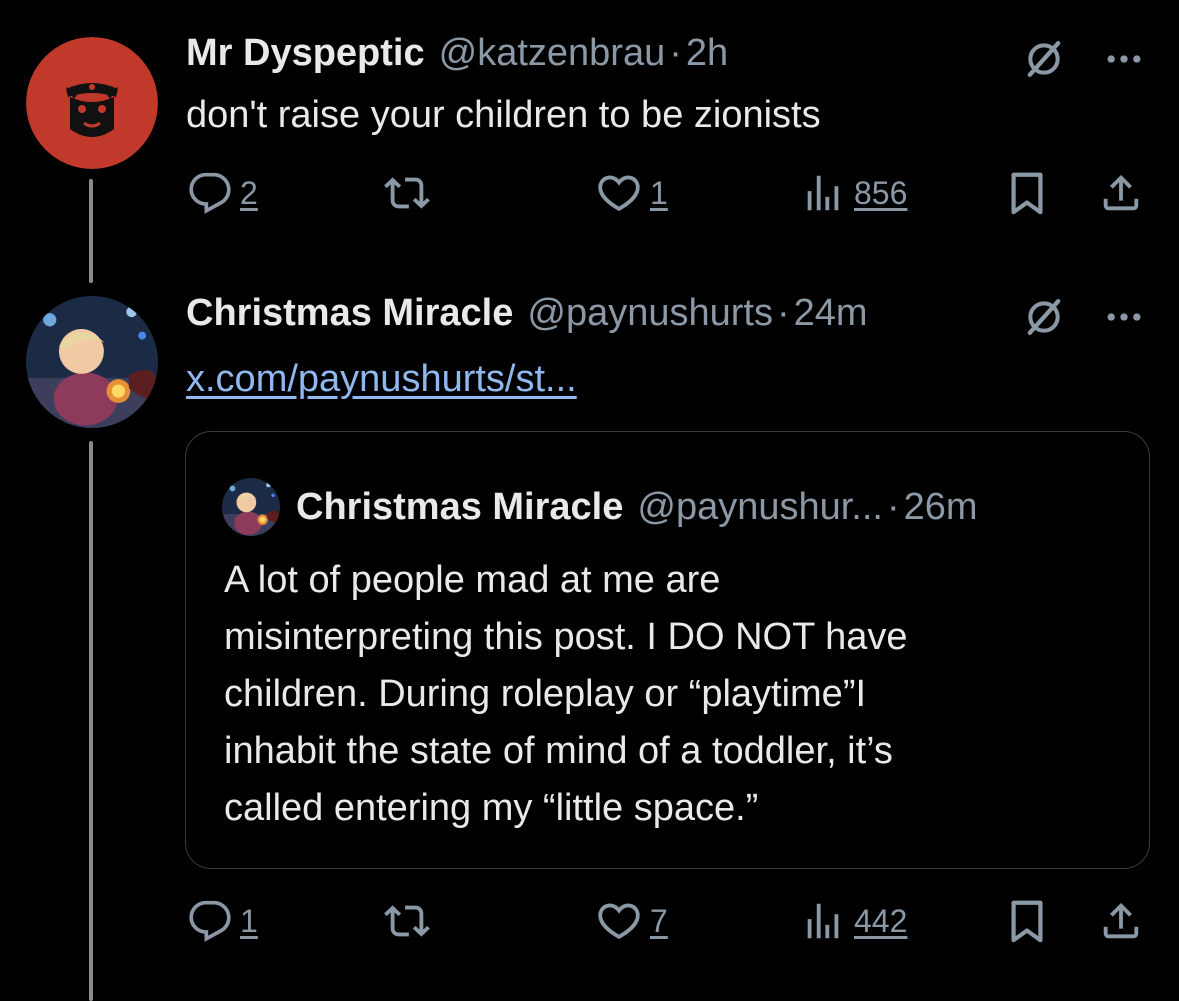  I want to click on reply-button: 2, so click(223, 193).